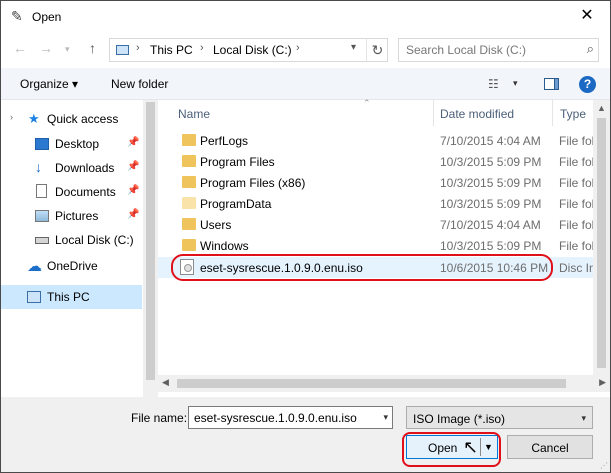  I want to click on window-title: Open, so click(47, 17).